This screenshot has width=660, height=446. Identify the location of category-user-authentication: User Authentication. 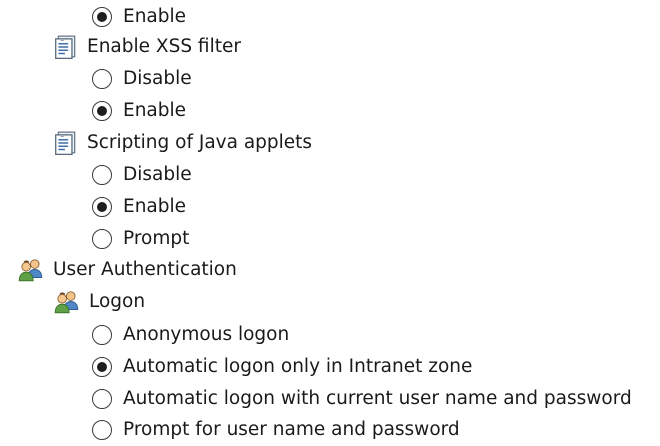
(127, 270).